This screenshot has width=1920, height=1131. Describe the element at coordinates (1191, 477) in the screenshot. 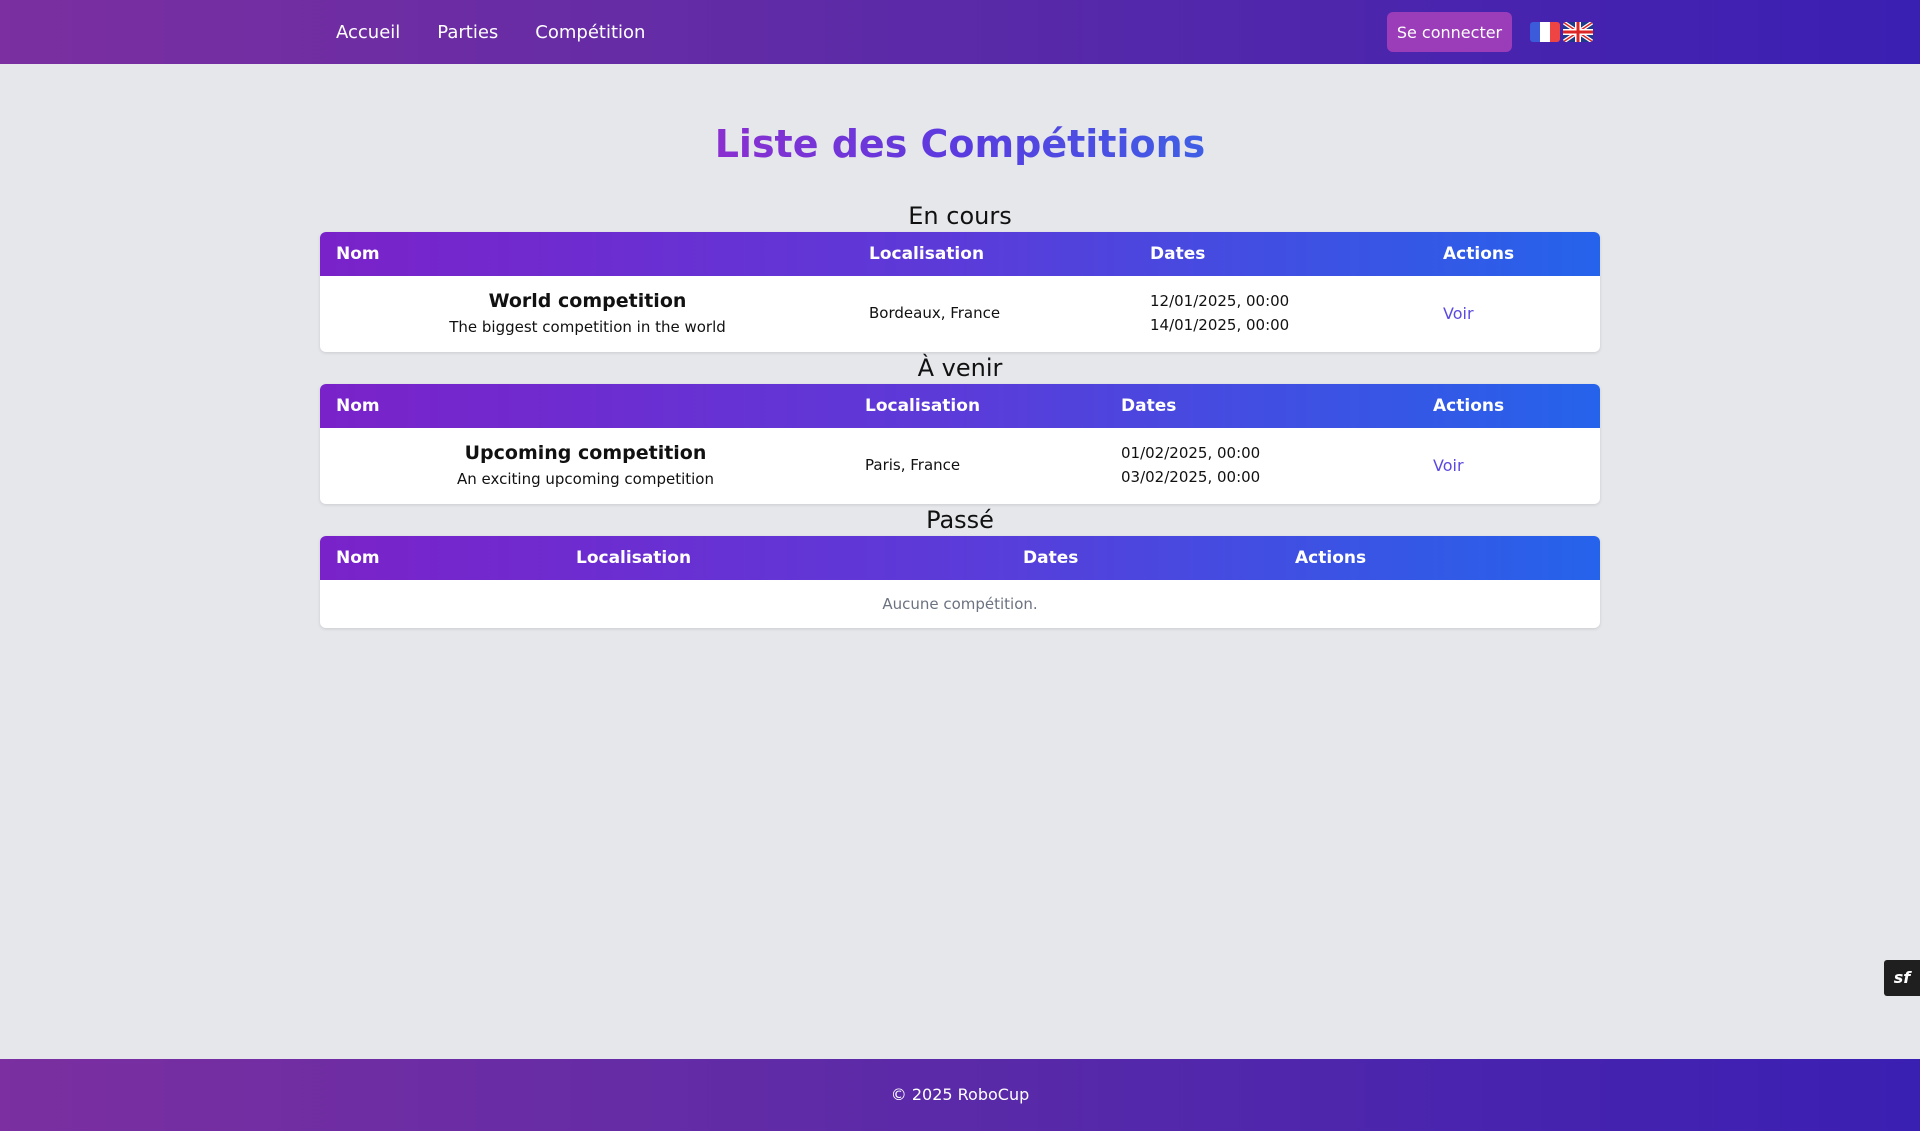

I see `competition-end-date: 03/02/2025, 00:00` at that location.